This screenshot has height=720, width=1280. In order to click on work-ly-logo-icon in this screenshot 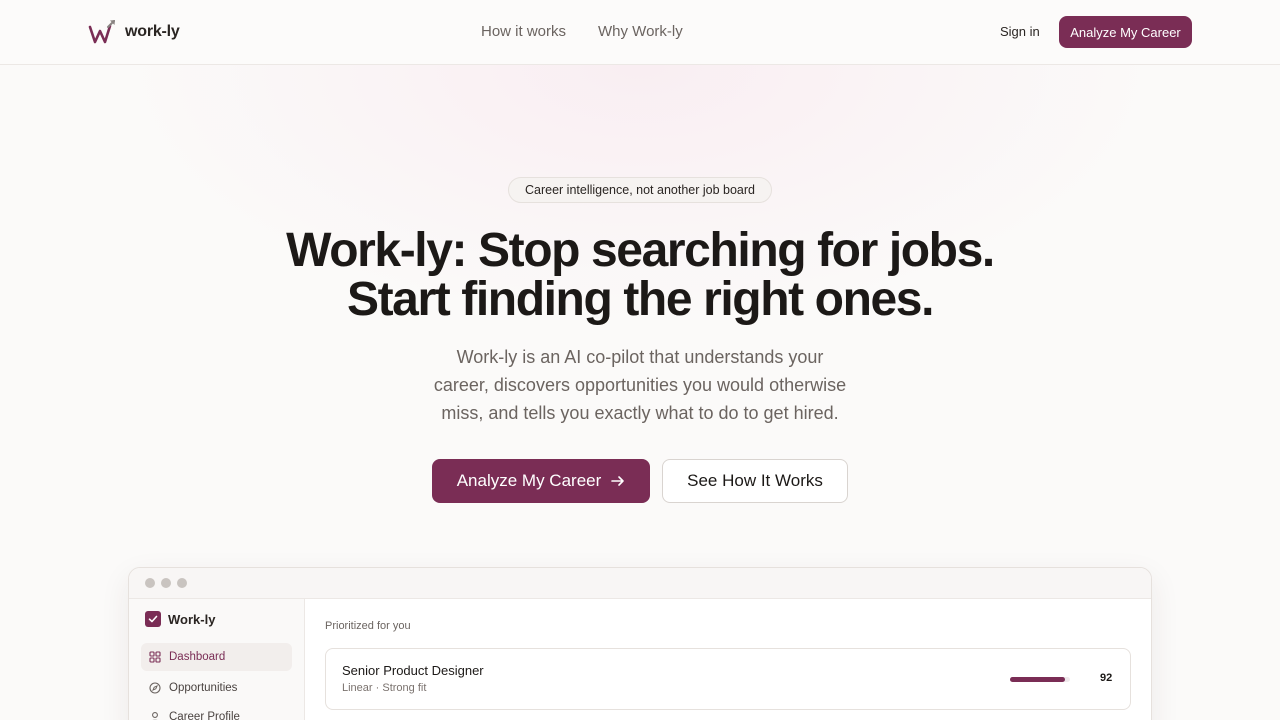, I will do `click(101, 32)`.